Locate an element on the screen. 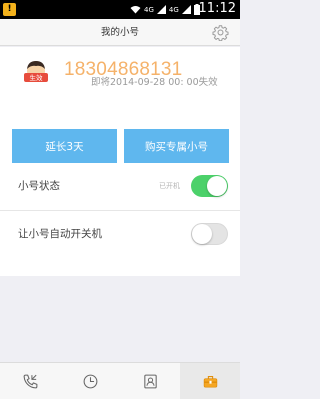 The width and height of the screenshot is (320, 399). auto-power-label: 让小号自动开关机 is located at coordinates (60, 234).